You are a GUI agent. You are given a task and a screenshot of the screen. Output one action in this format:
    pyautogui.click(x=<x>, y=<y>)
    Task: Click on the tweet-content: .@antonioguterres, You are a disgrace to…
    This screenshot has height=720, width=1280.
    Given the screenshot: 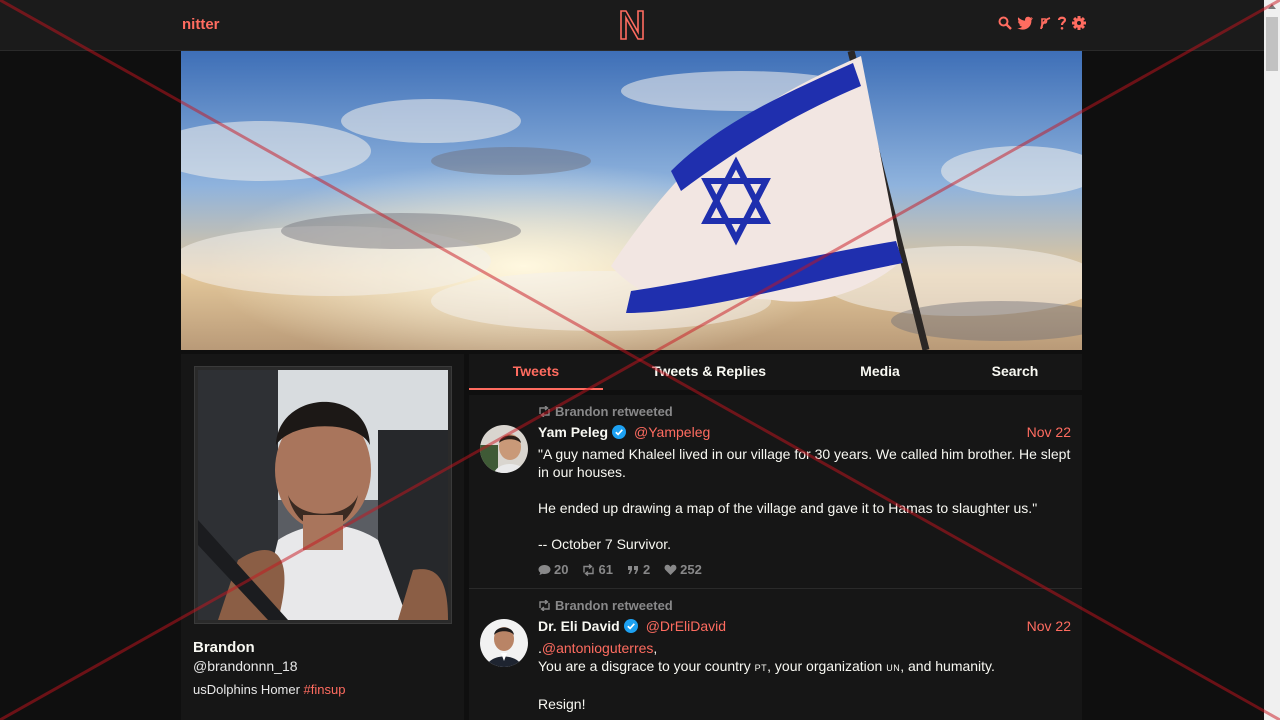 What is the action you would take?
    pyautogui.click(x=805, y=676)
    